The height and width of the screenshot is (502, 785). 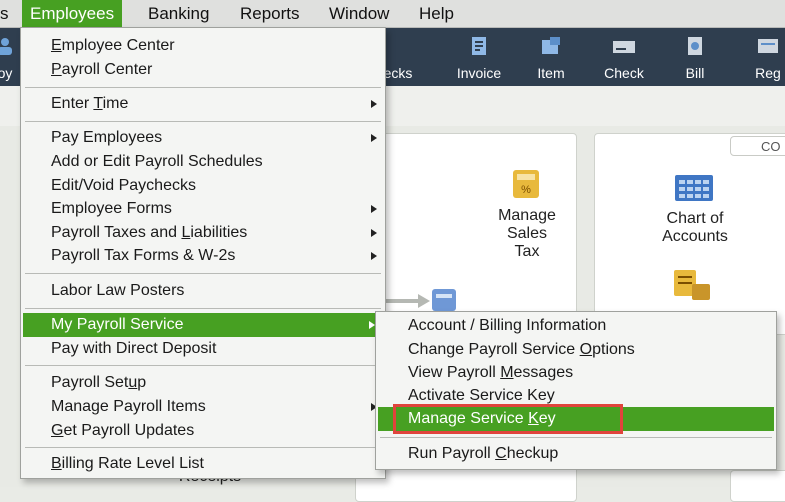 I want to click on menu-item-direct-deposit: Pay with Direct Deposit, so click(x=133, y=348).